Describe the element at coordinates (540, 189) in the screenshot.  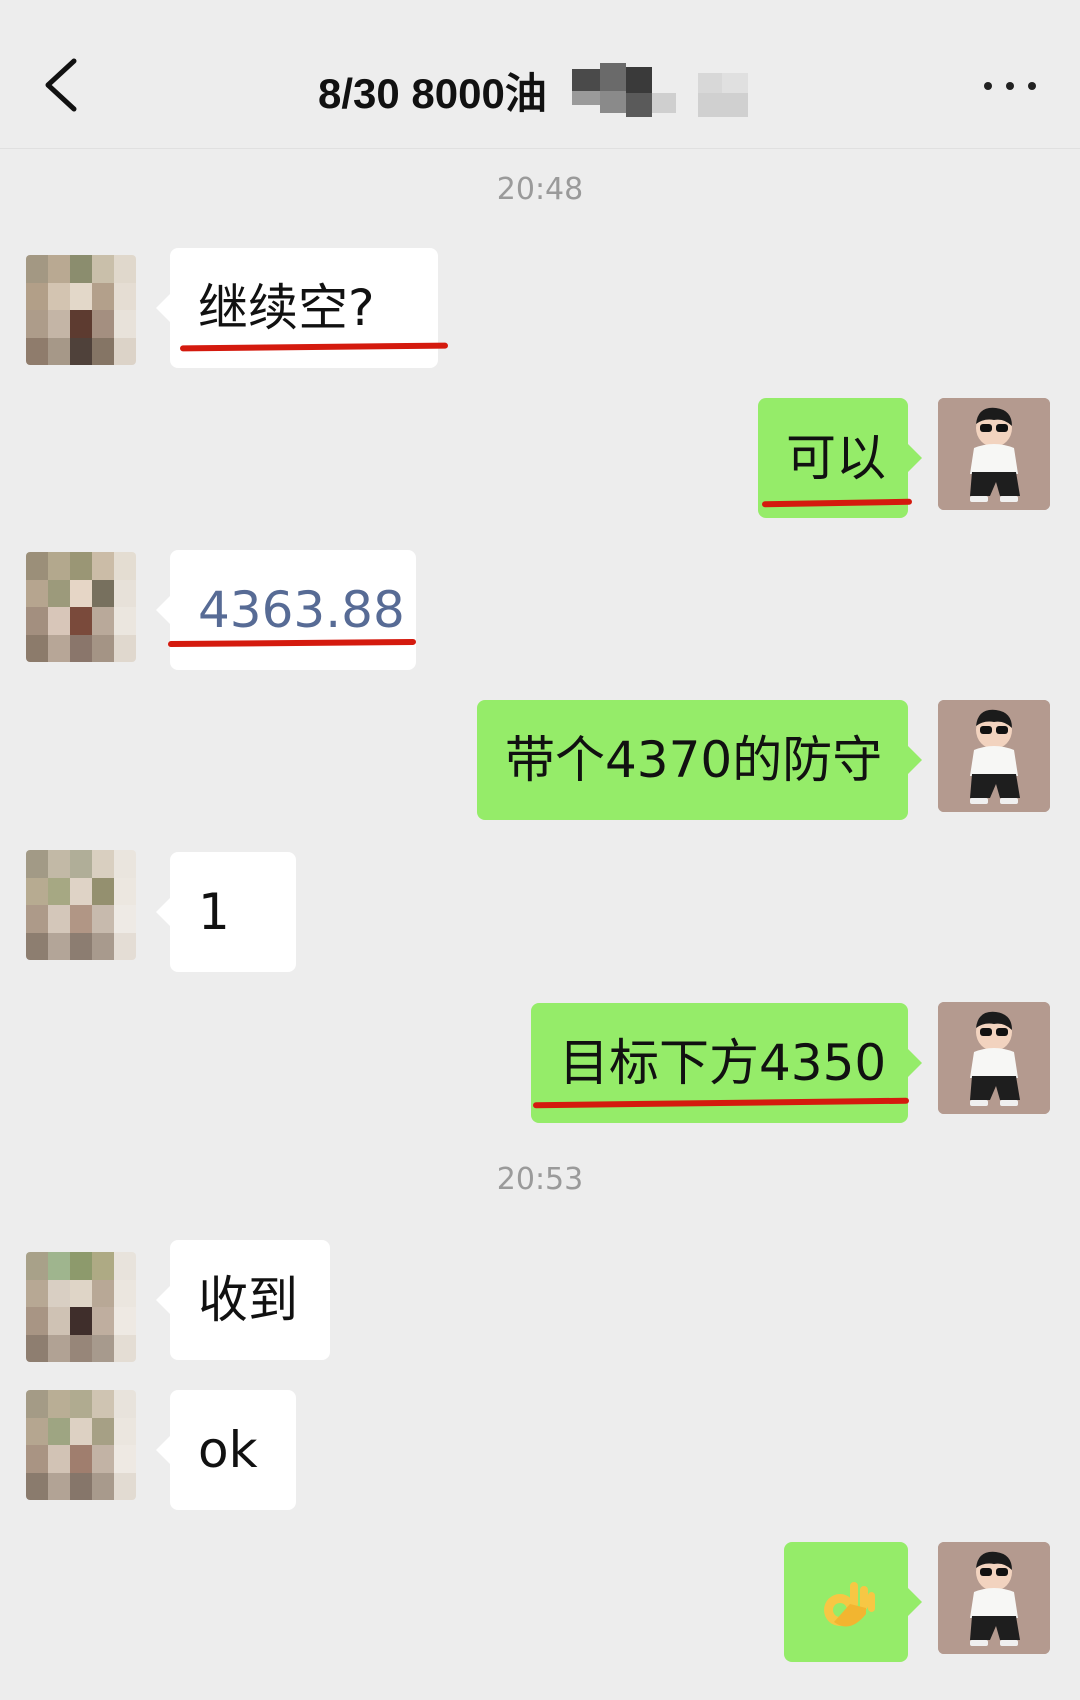
I see `timestamp: 20:48` at that location.